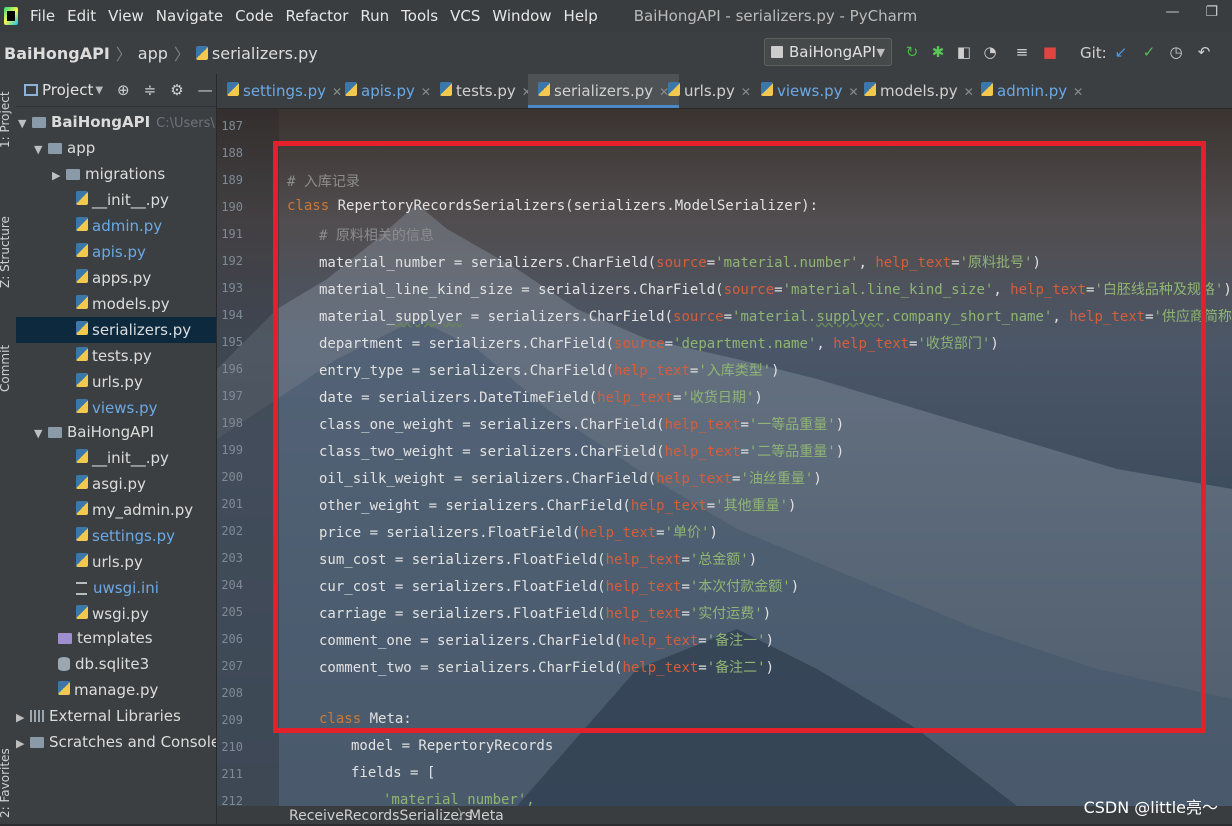  What do you see at coordinates (257, 53) in the screenshot?
I see `breadcrumb-file: serializers.py` at bounding box center [257, 53].